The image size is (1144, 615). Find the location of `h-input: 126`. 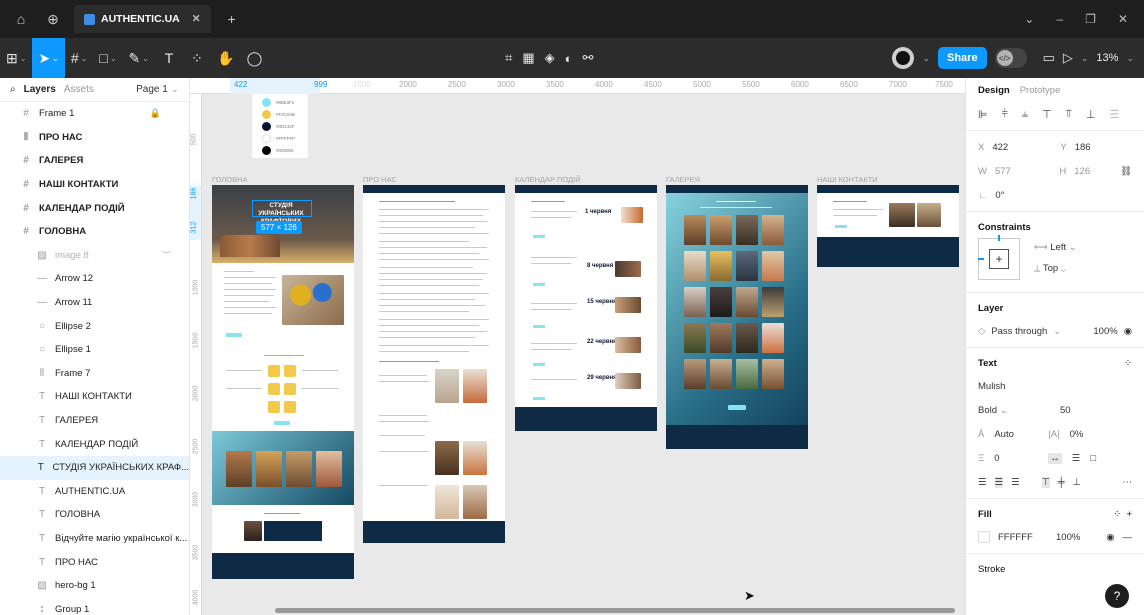

h-input: 126 is located at coordinates (1093, 171).